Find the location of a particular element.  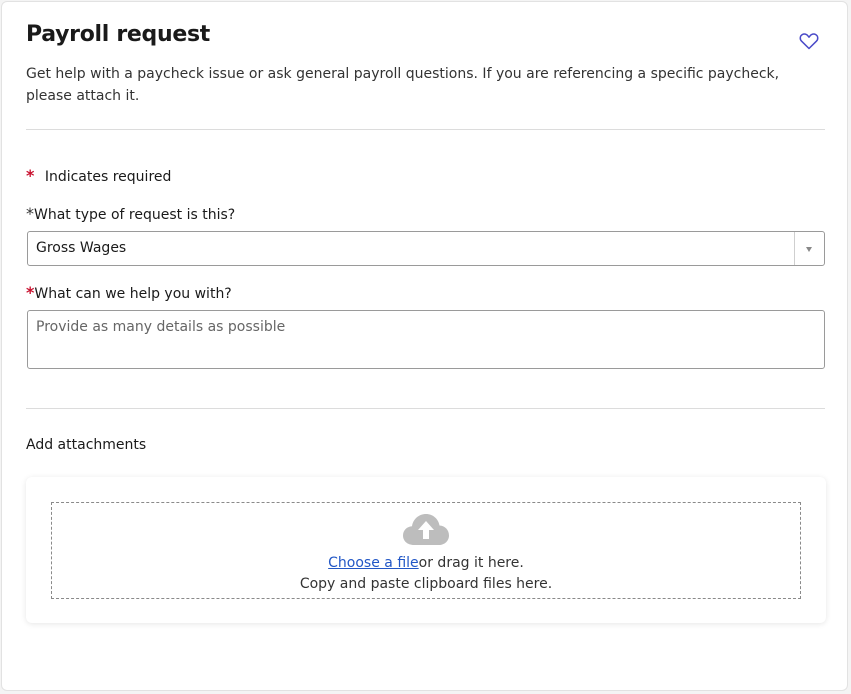

request-type-select: Gross Wages is located at coordinates (426, 248).